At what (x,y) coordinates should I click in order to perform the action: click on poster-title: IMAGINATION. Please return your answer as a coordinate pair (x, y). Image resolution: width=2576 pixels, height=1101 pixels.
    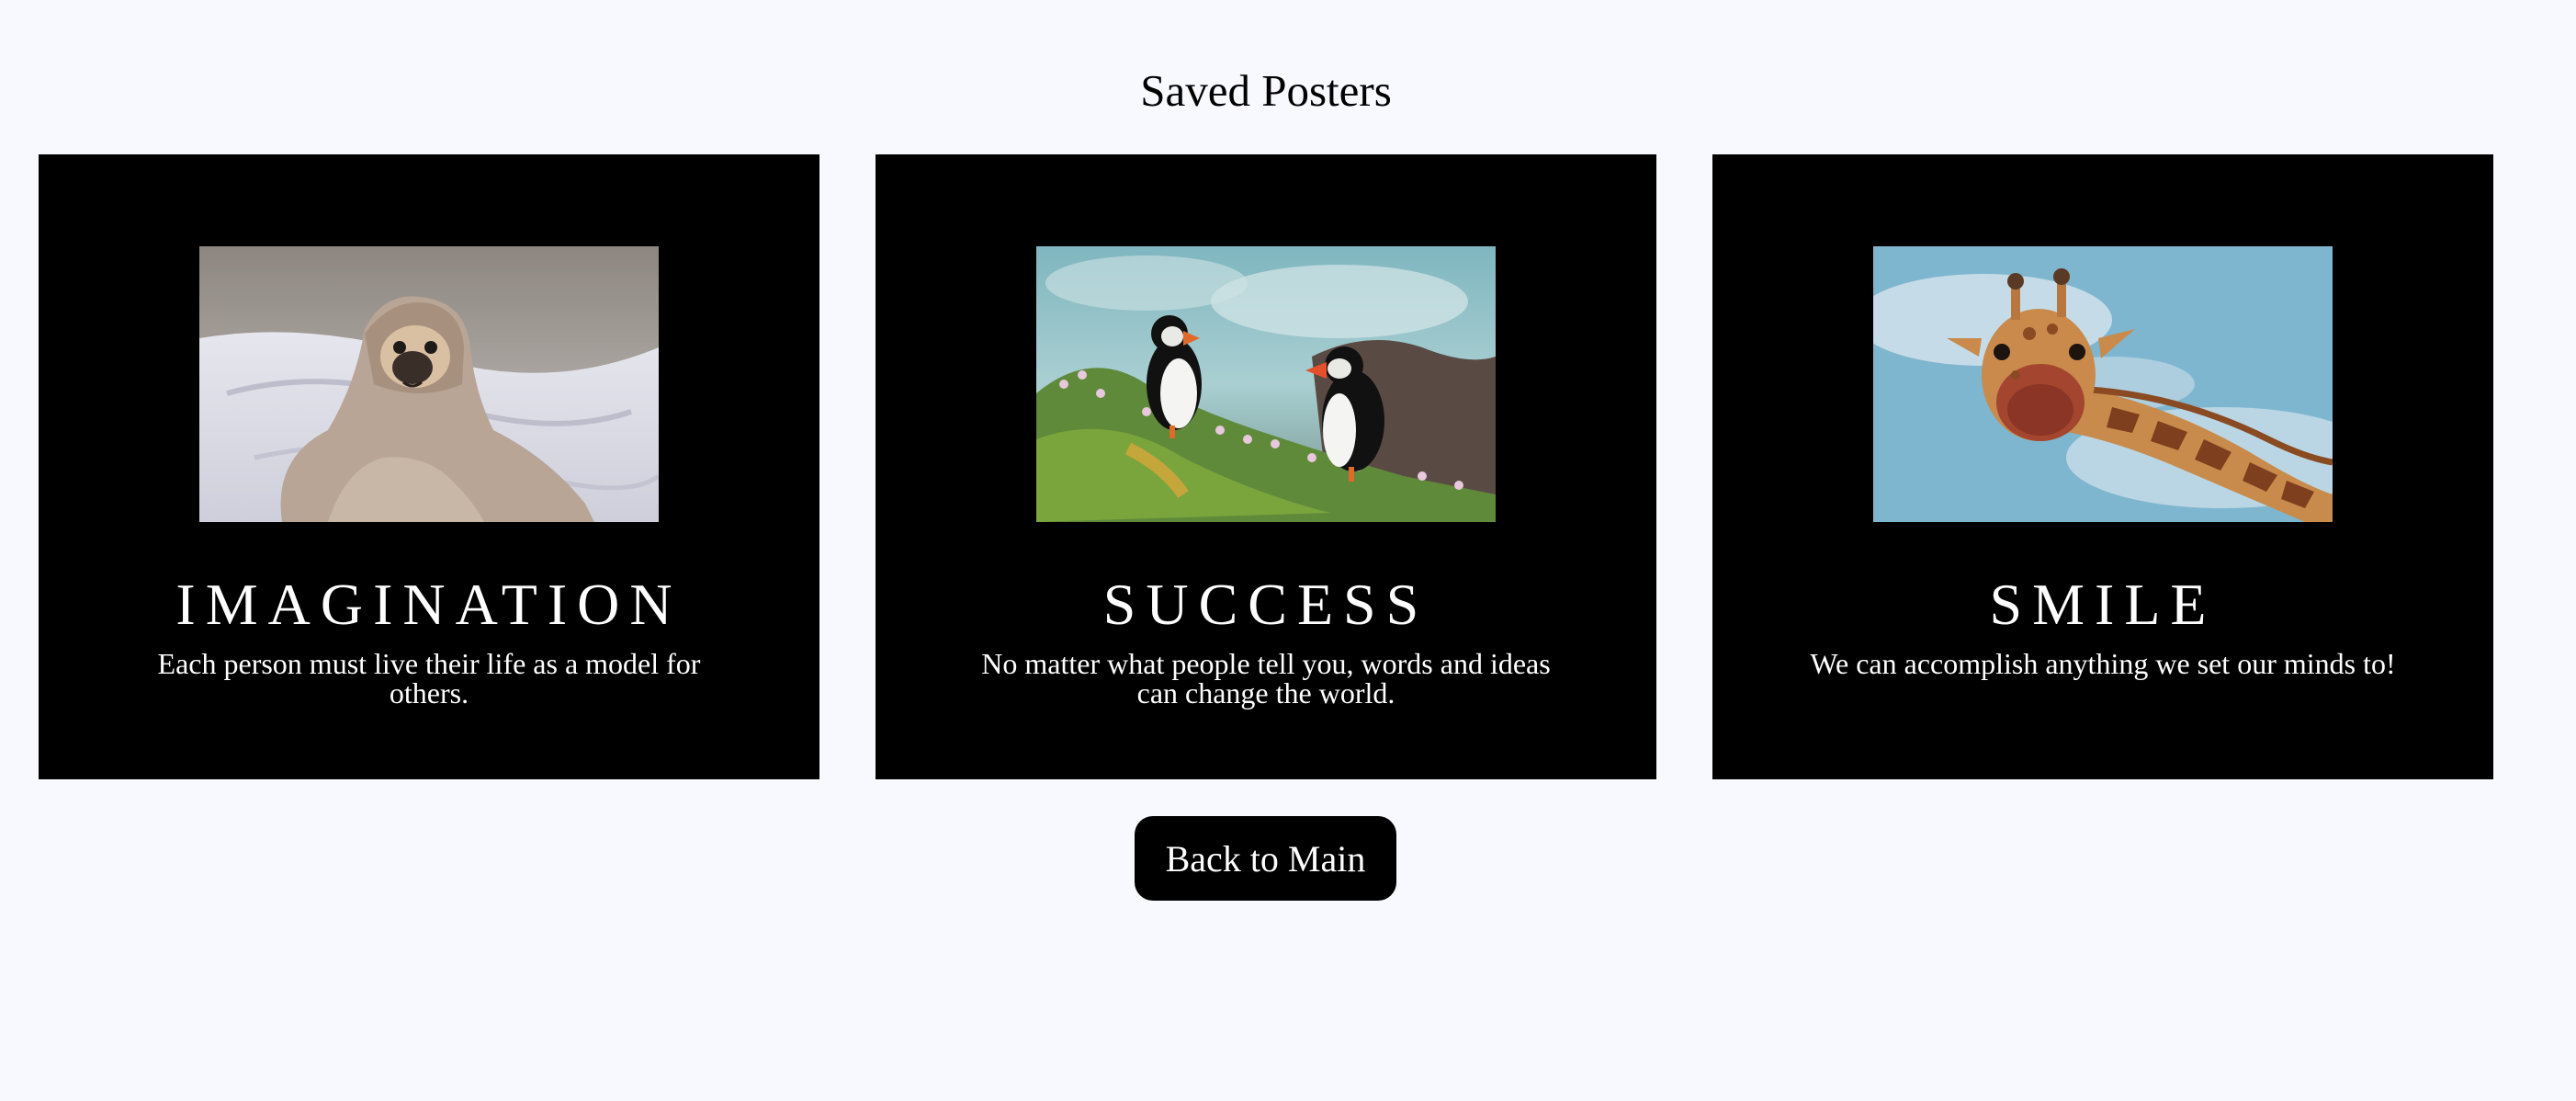
    Looking at the image, I should click on (429, 604).